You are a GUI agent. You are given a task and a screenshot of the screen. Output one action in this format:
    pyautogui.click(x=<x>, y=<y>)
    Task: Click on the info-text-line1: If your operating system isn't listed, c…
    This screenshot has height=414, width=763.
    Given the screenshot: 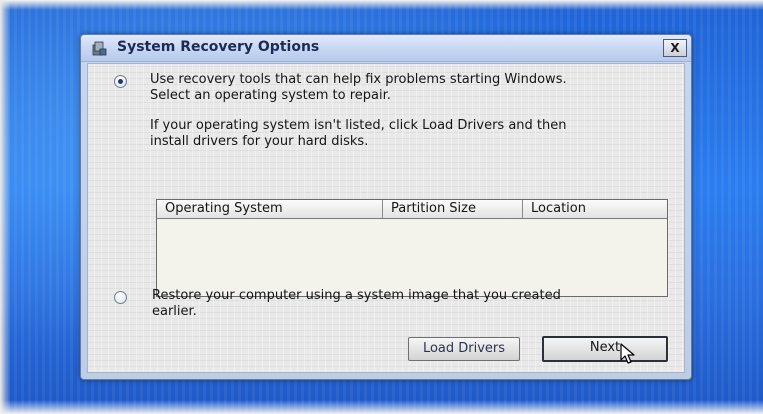 What is the action you would take?
    pyautogui.click(x=358, y=125)
    